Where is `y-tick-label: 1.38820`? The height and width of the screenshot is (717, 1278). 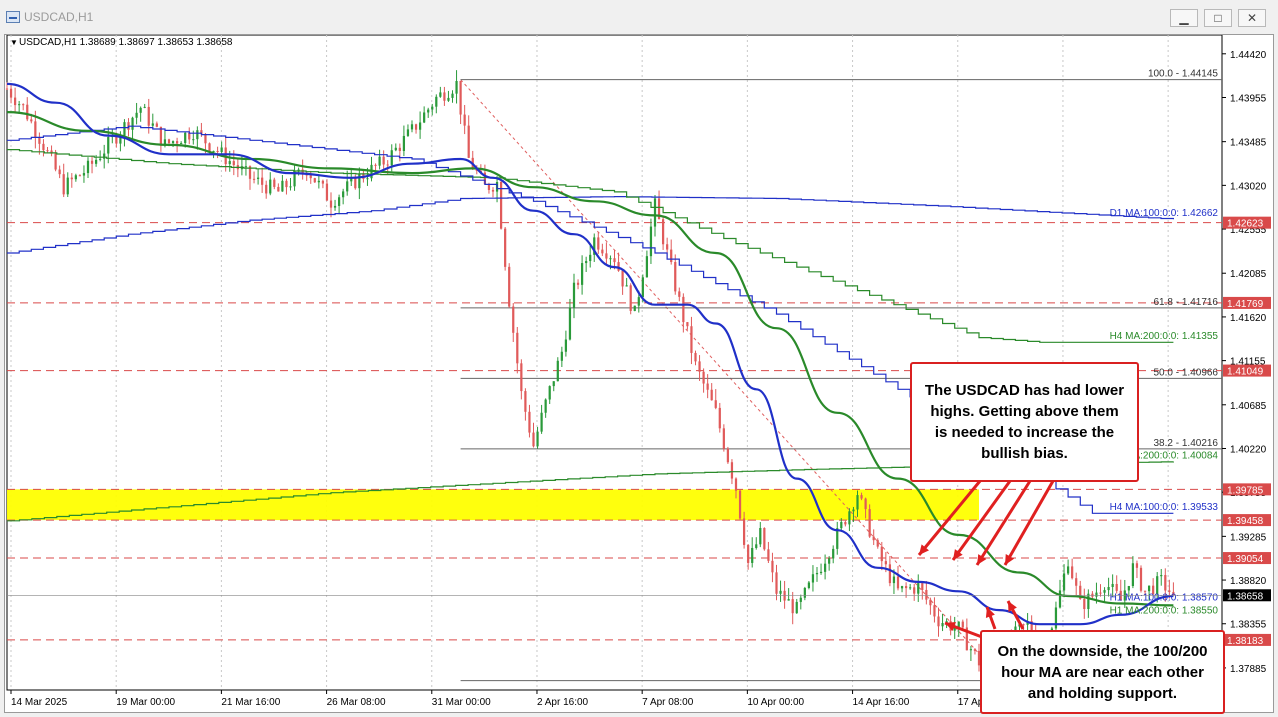
y-tick-label: 1.38820 is located at coordinates (1248, 581).